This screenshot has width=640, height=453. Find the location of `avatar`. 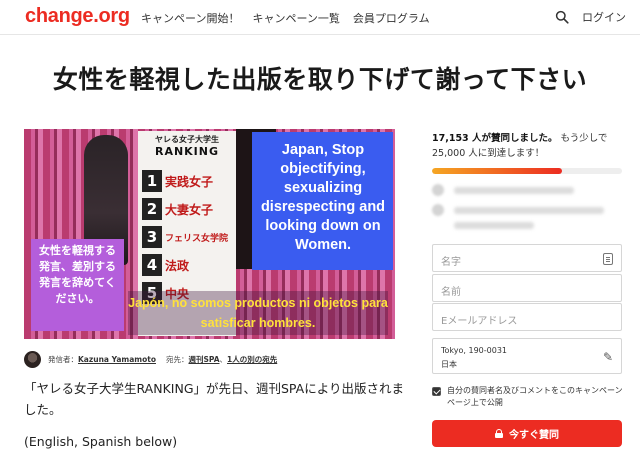

avatar is located at coordinates (32, 359).